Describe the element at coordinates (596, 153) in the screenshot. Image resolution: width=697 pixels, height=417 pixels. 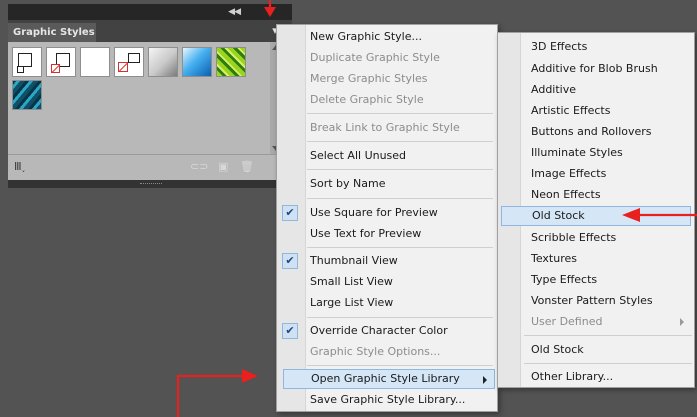
I see `library-item-illuminate-styles: Illuminate Styles` at that location.